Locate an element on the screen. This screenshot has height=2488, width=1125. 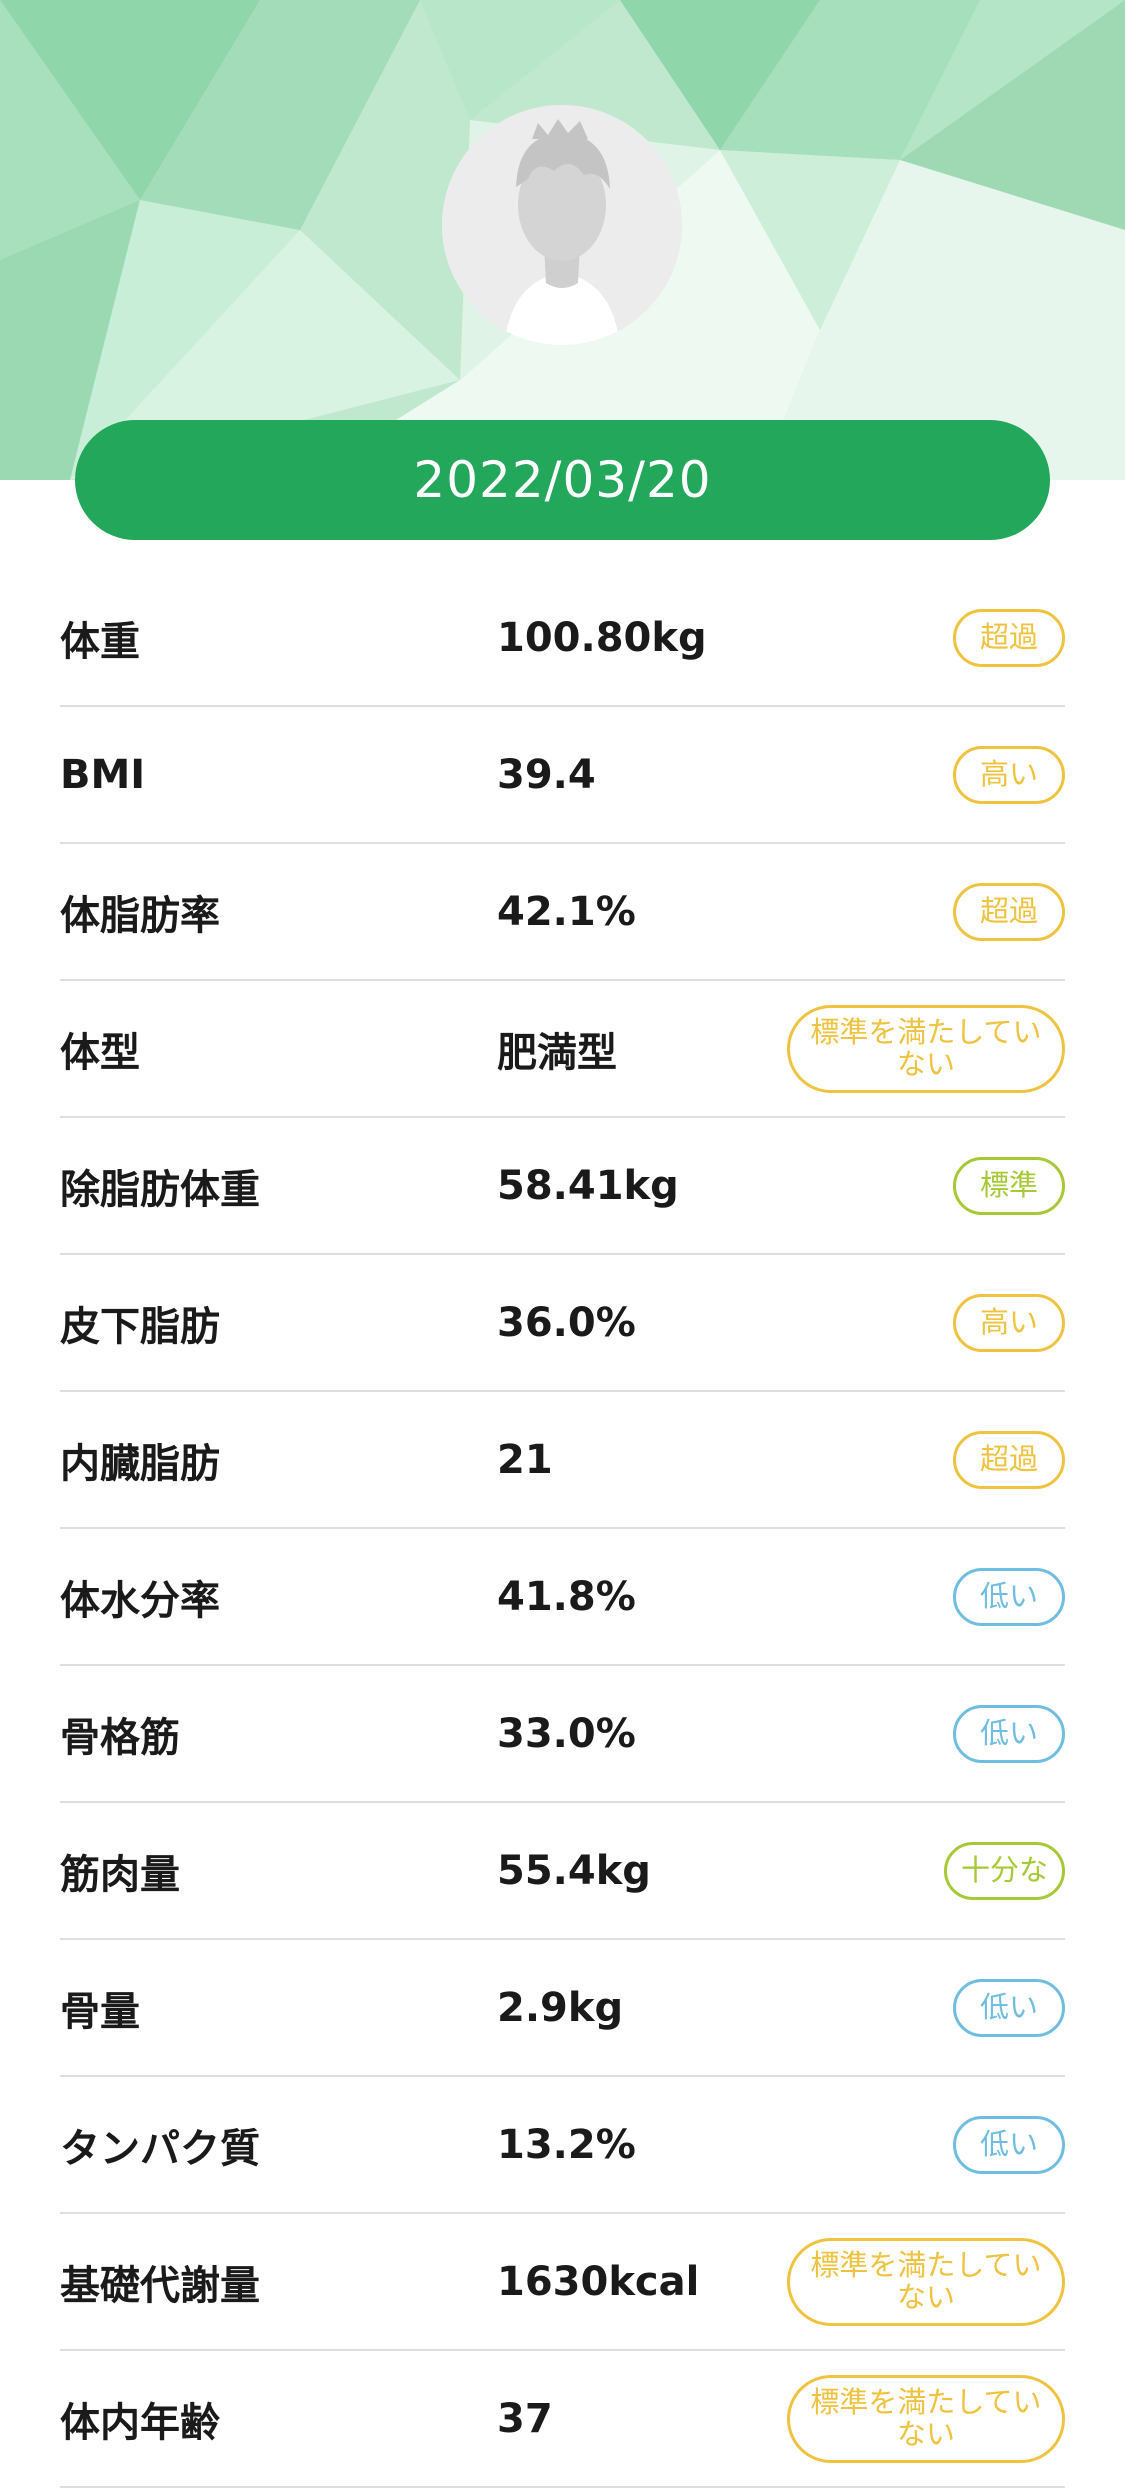
metric-row: タンパク質 13.2% 低い is located at coordinates (562, 2145).